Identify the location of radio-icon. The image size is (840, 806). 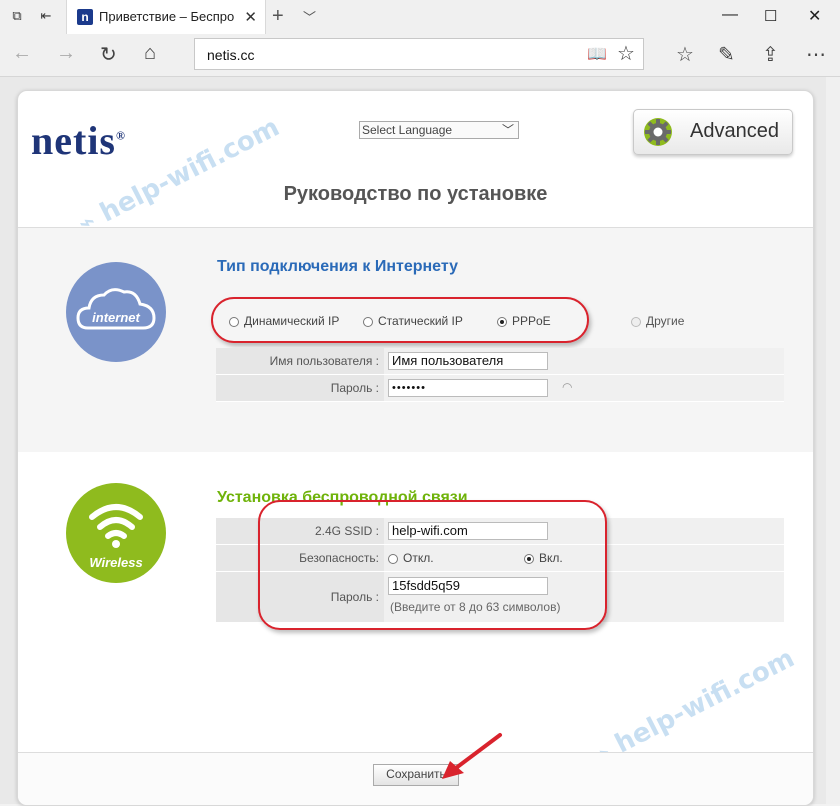
(636, 322).